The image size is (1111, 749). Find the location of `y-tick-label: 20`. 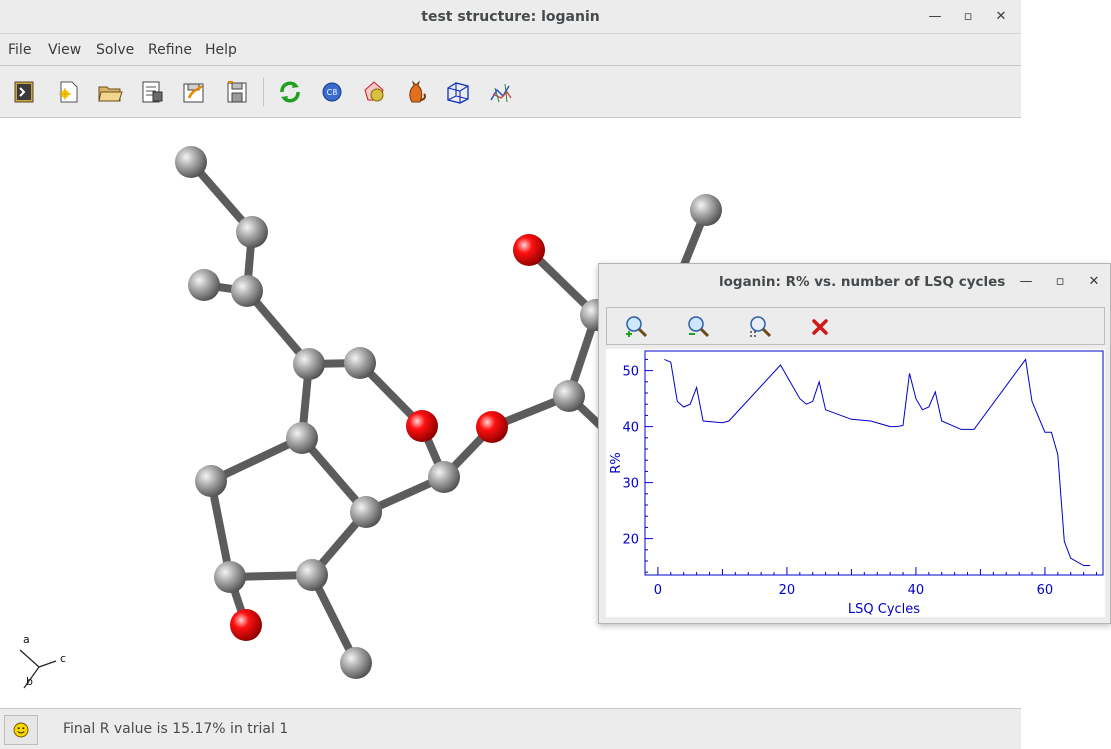

y-tick-label: 20 is located at coordinates (630, 540).